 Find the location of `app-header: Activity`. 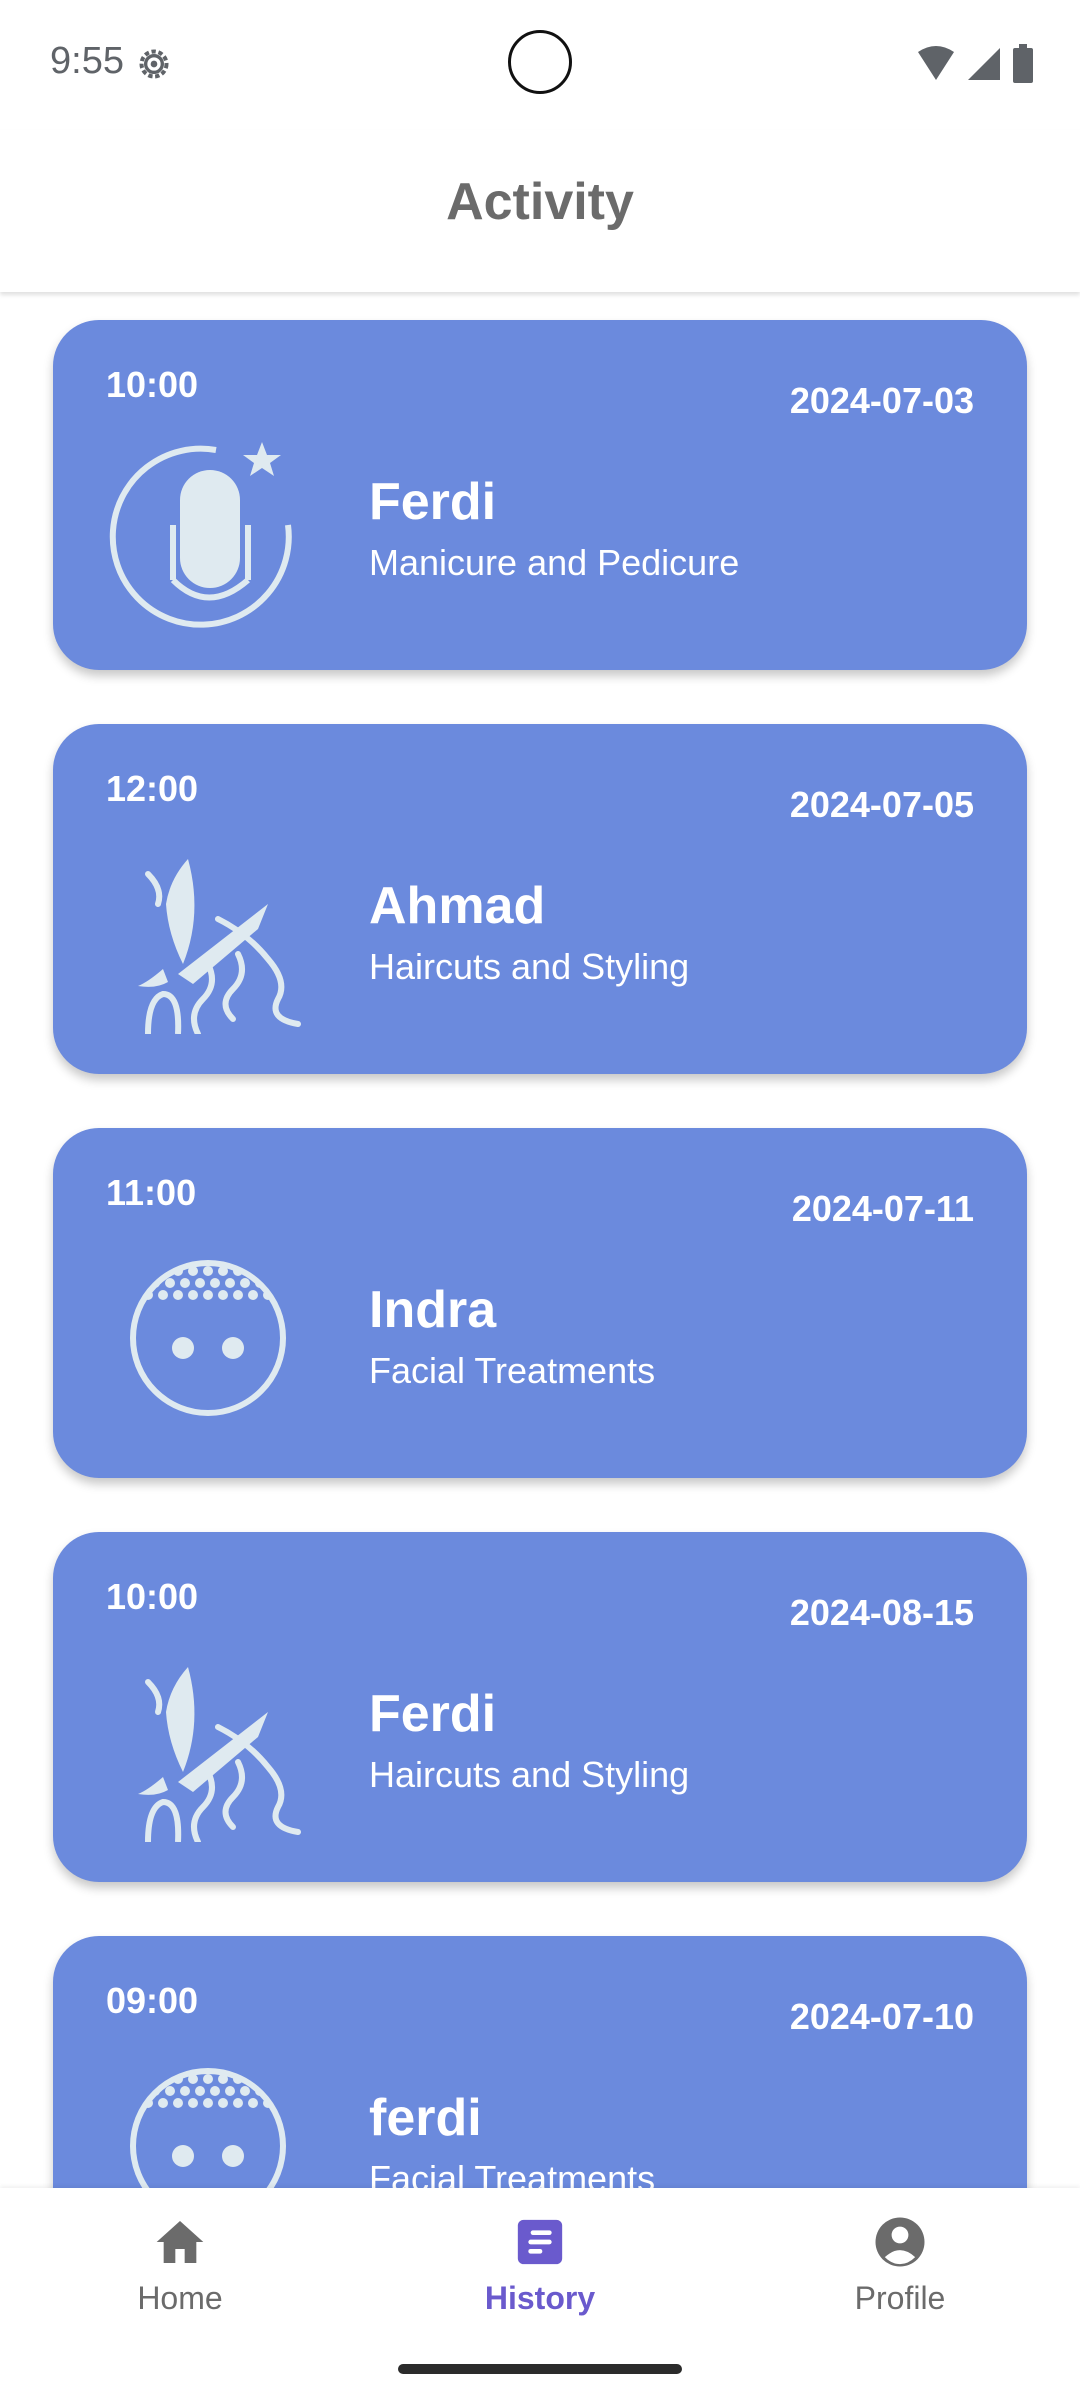

app-header: Activity is located at coordinates (540, 211).